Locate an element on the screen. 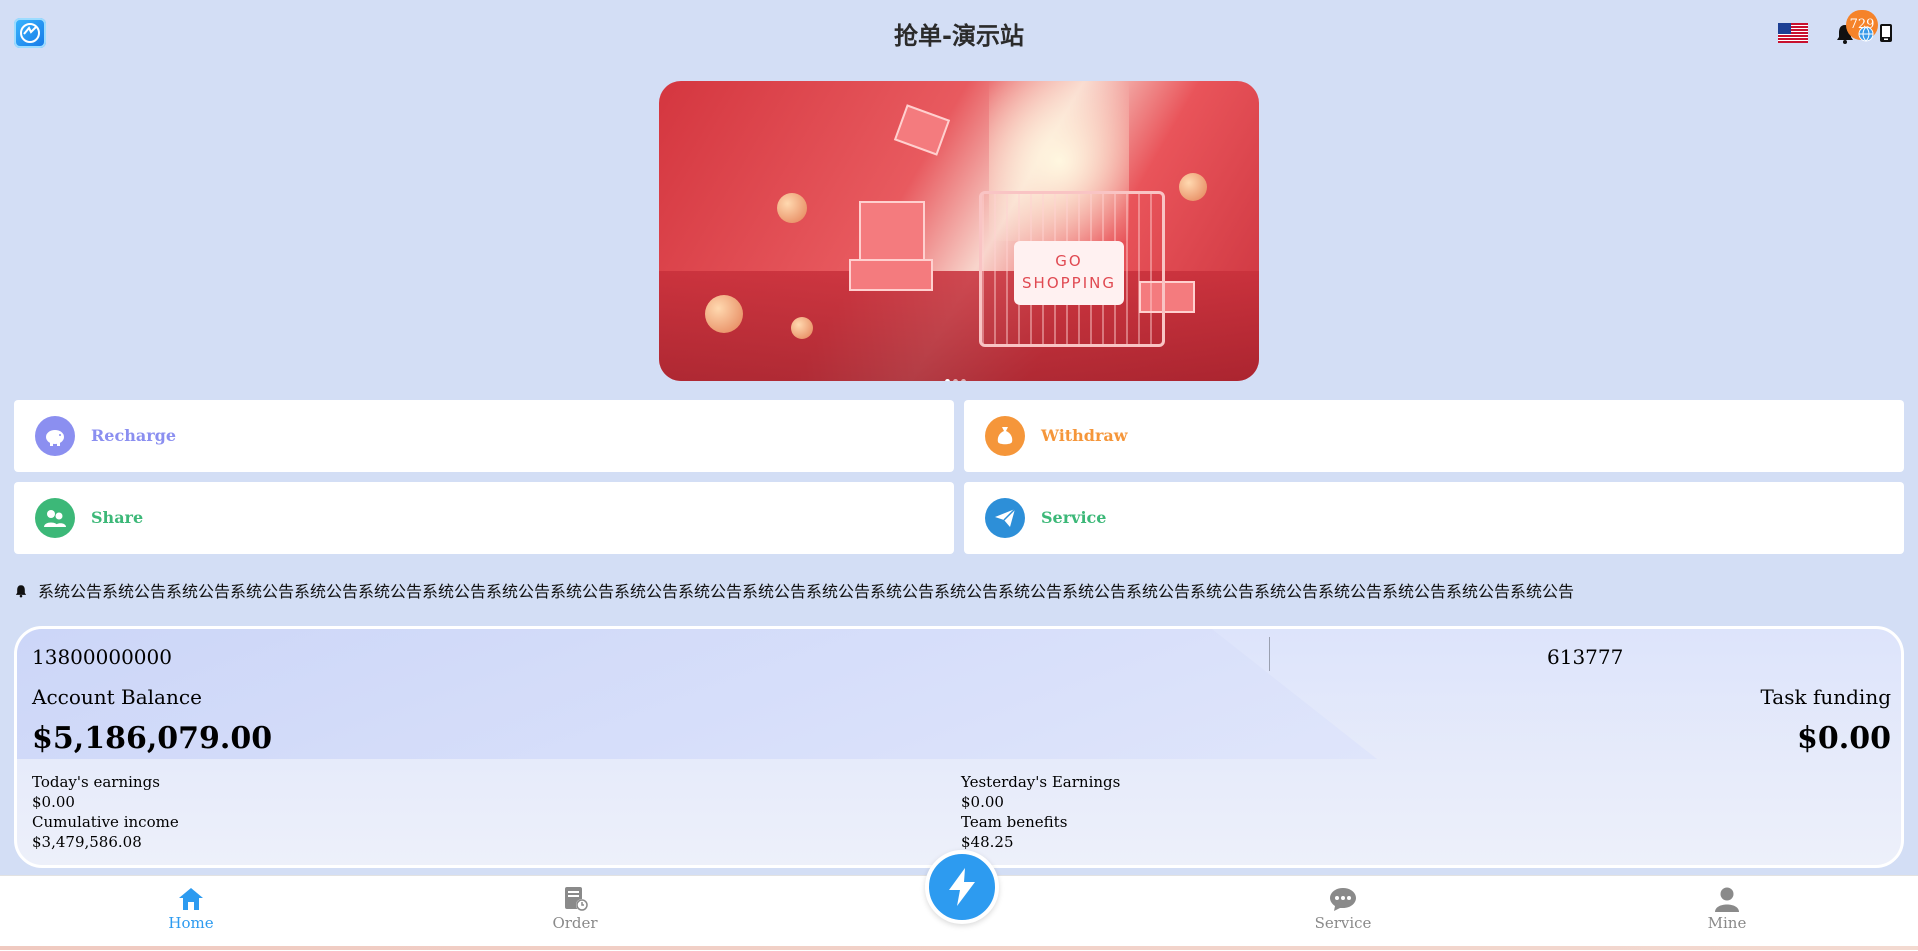 Image resolution: width=1918 pixels, height=951 pixels. nav-mine: Mine is located at coordinates (1727, 904).